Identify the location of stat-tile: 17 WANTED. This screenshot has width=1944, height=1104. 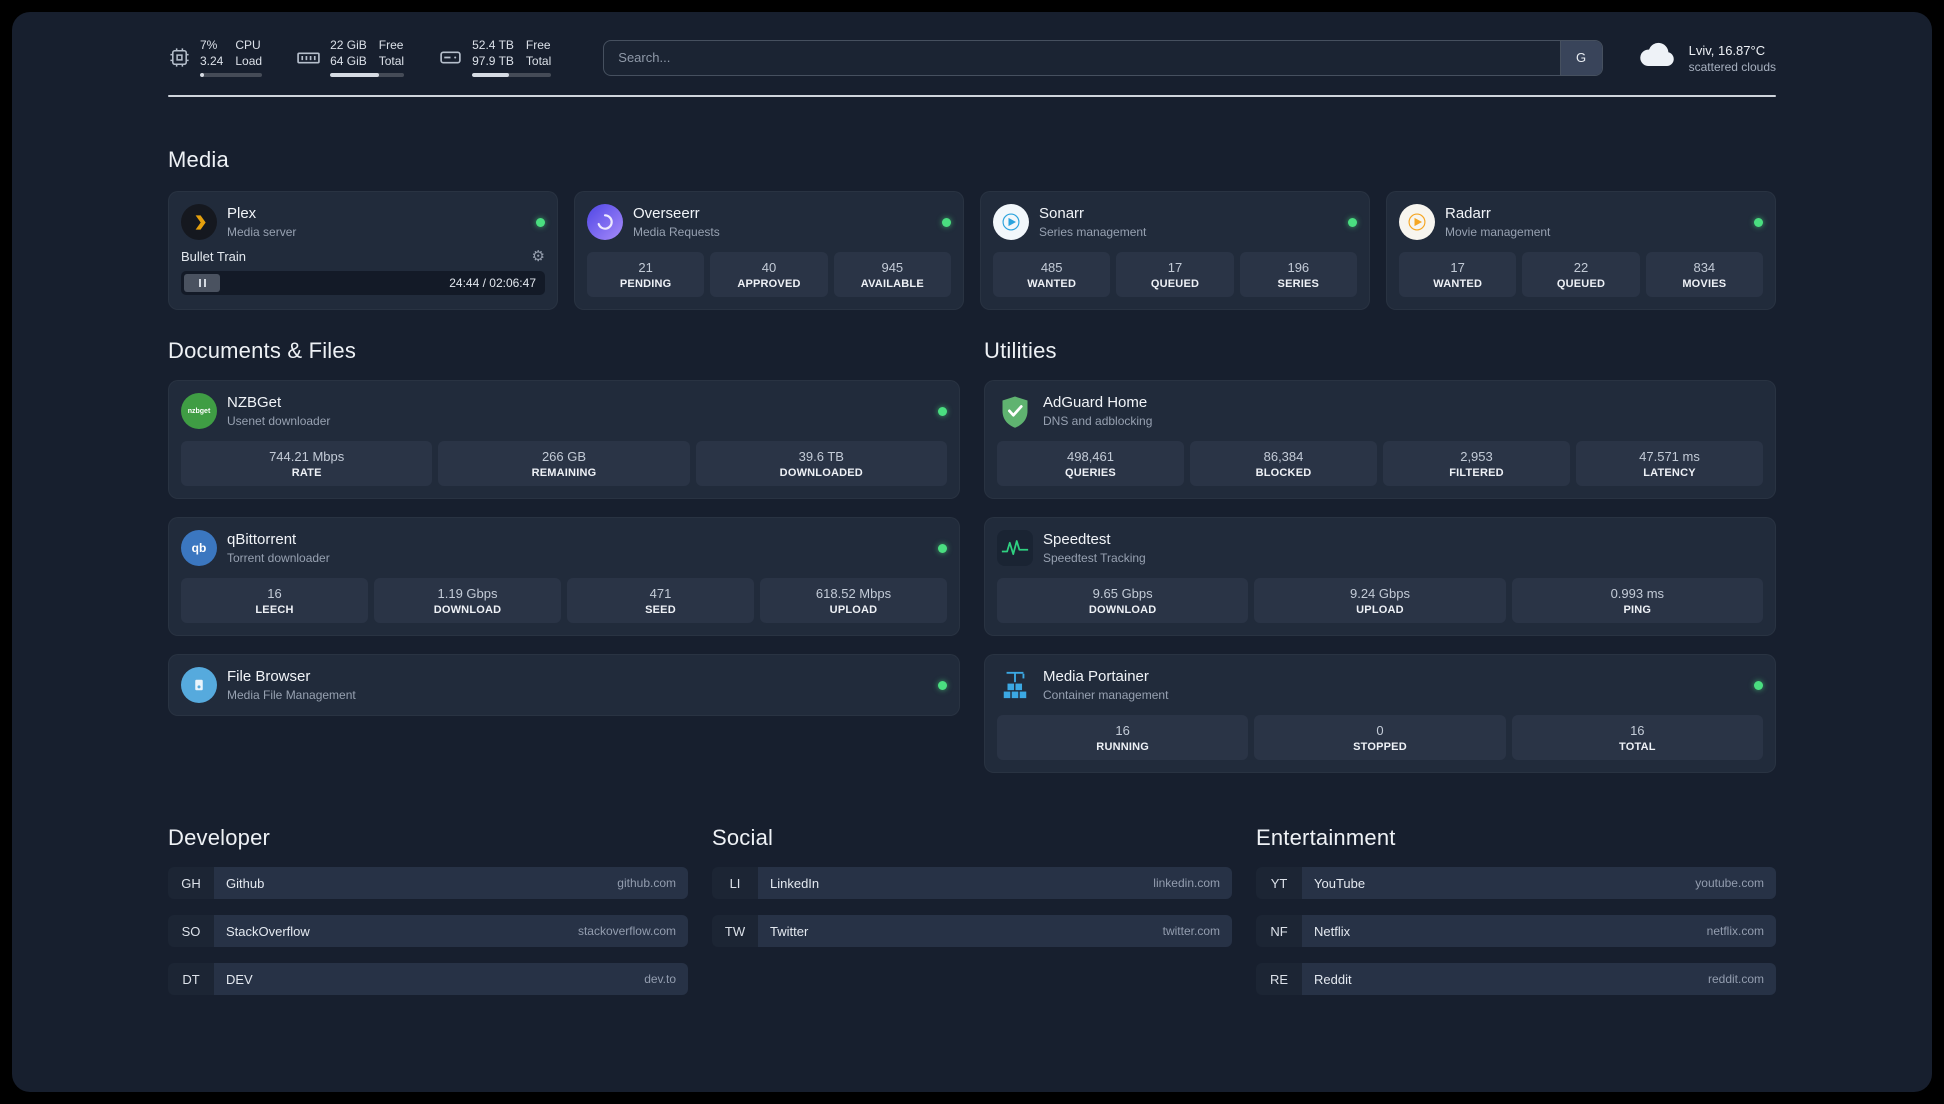
(1458, 275).